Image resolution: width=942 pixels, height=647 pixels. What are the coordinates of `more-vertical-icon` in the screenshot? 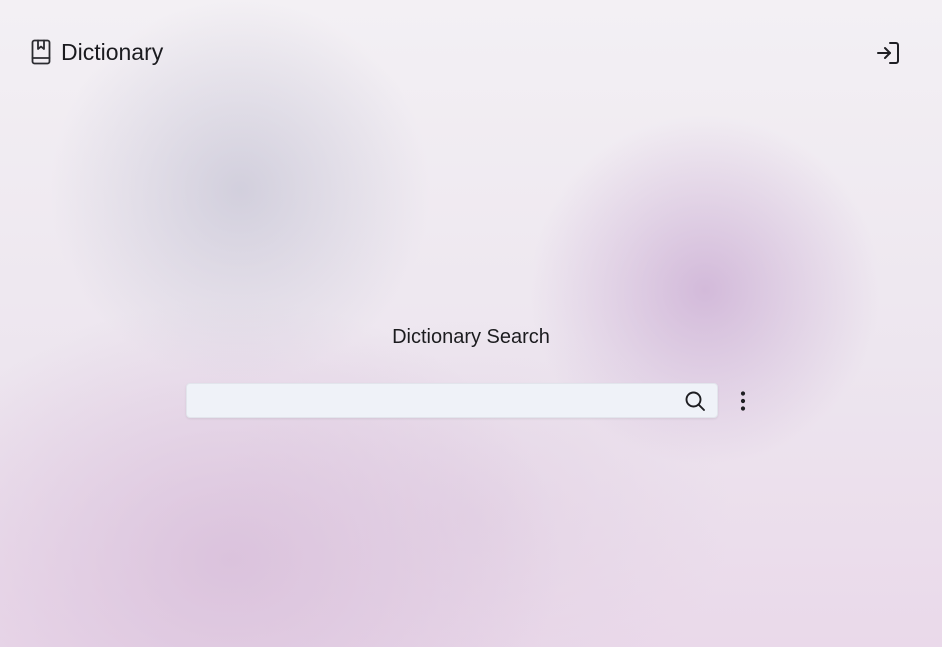 It's located at (743, 401).